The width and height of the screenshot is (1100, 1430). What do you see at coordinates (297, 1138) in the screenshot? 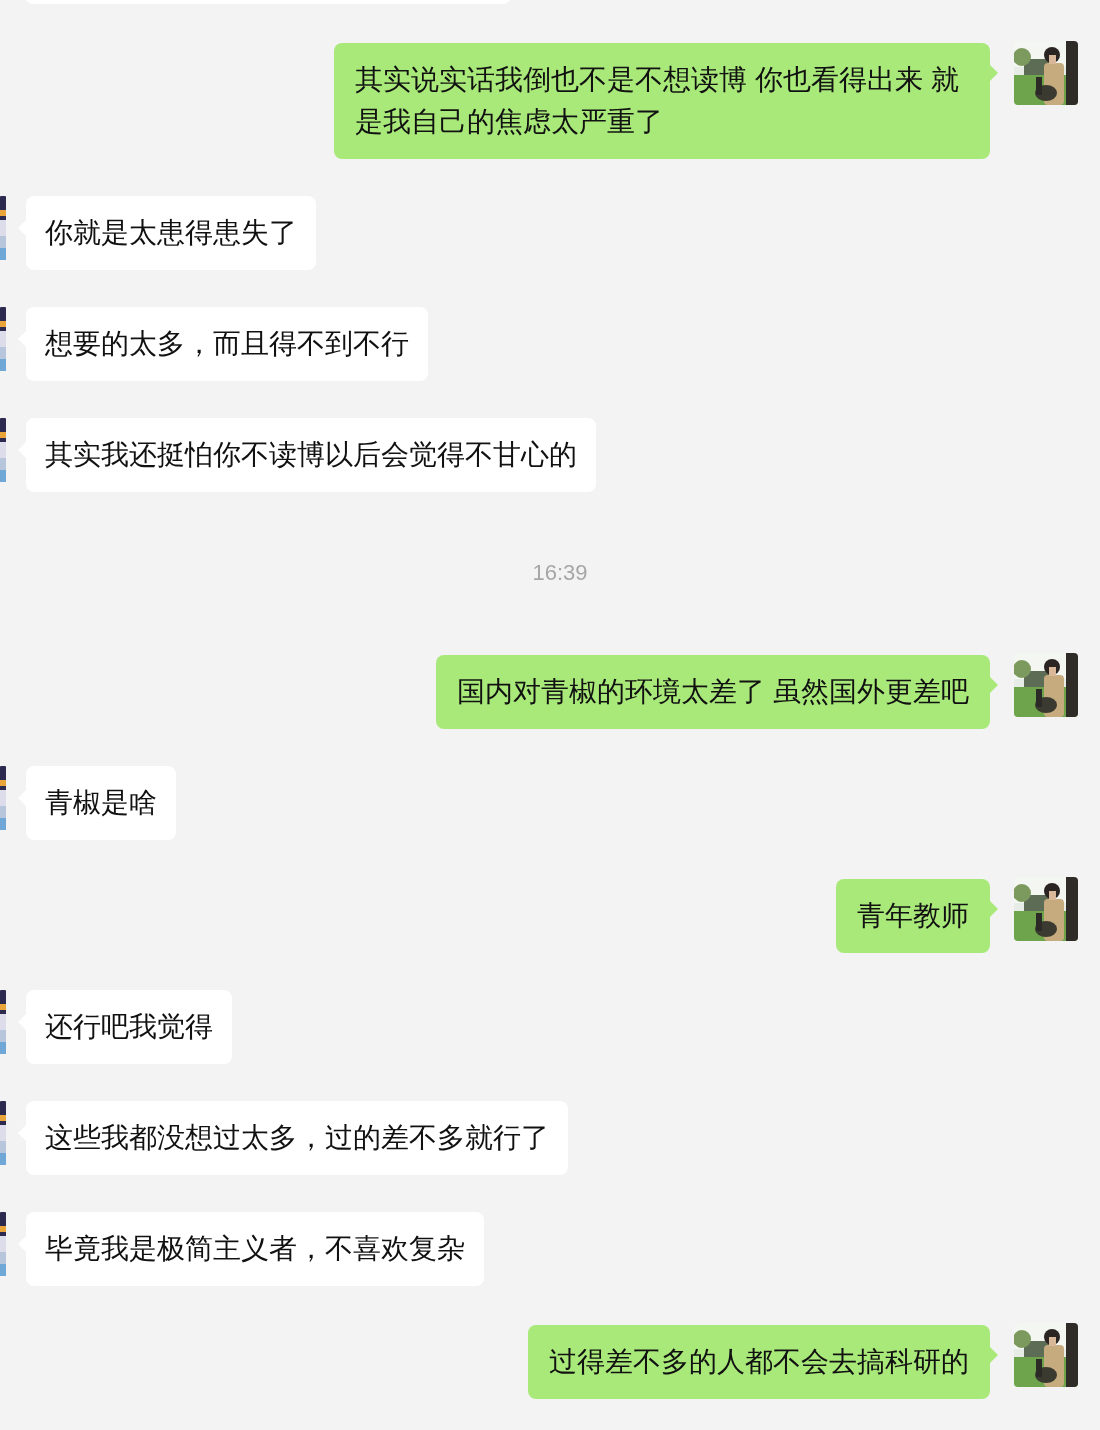
I see `message-bubble: 这些我都没想过太多，过的差不多就行了` at bounding box center [297, 1138].